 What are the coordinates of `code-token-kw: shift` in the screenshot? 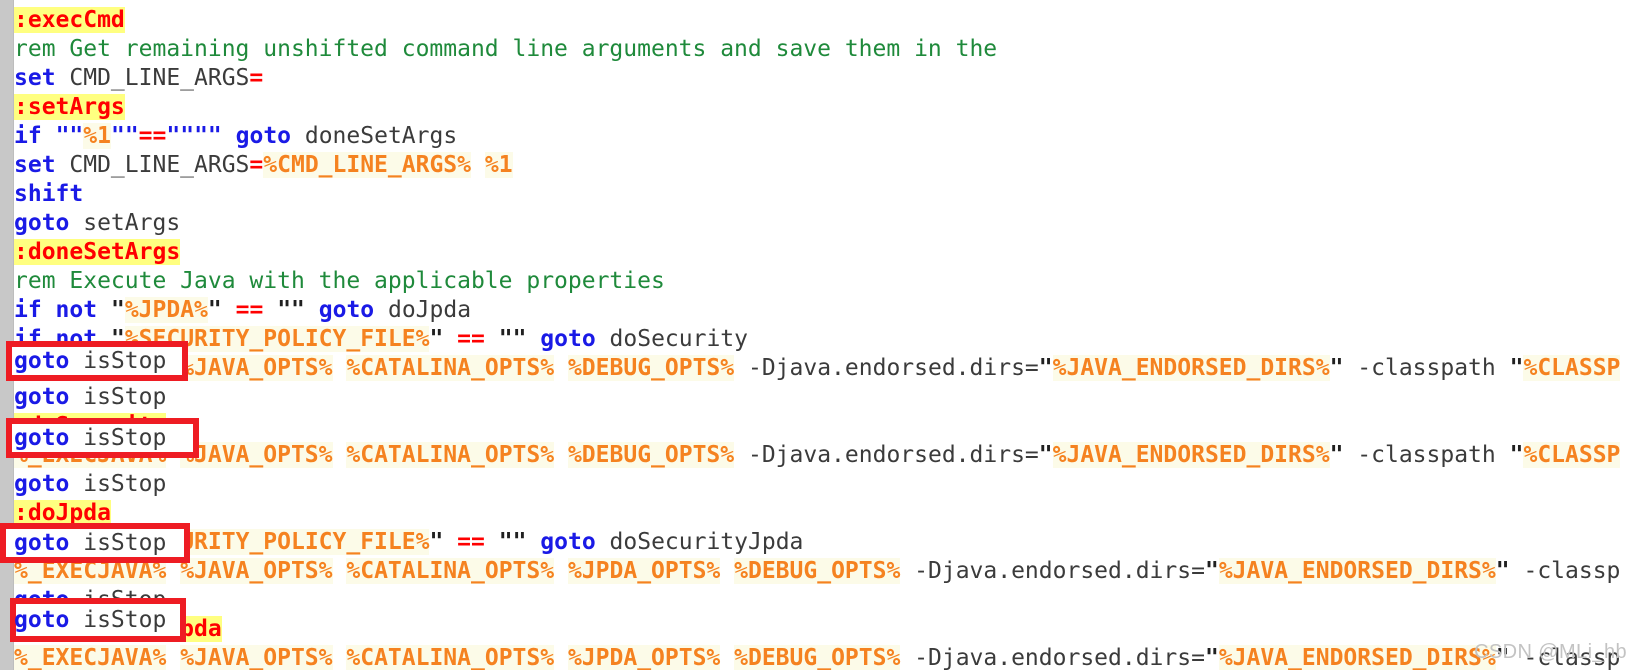 It's located at (49, 194).